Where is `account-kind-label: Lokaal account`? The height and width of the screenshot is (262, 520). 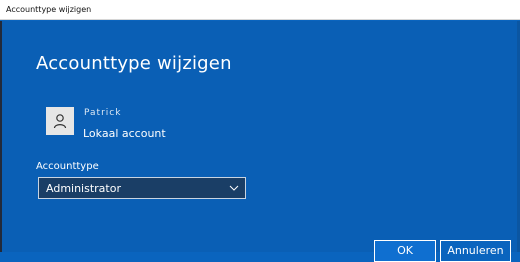 account-kind-label: Lokaal account is located at coordinates (124, 133).